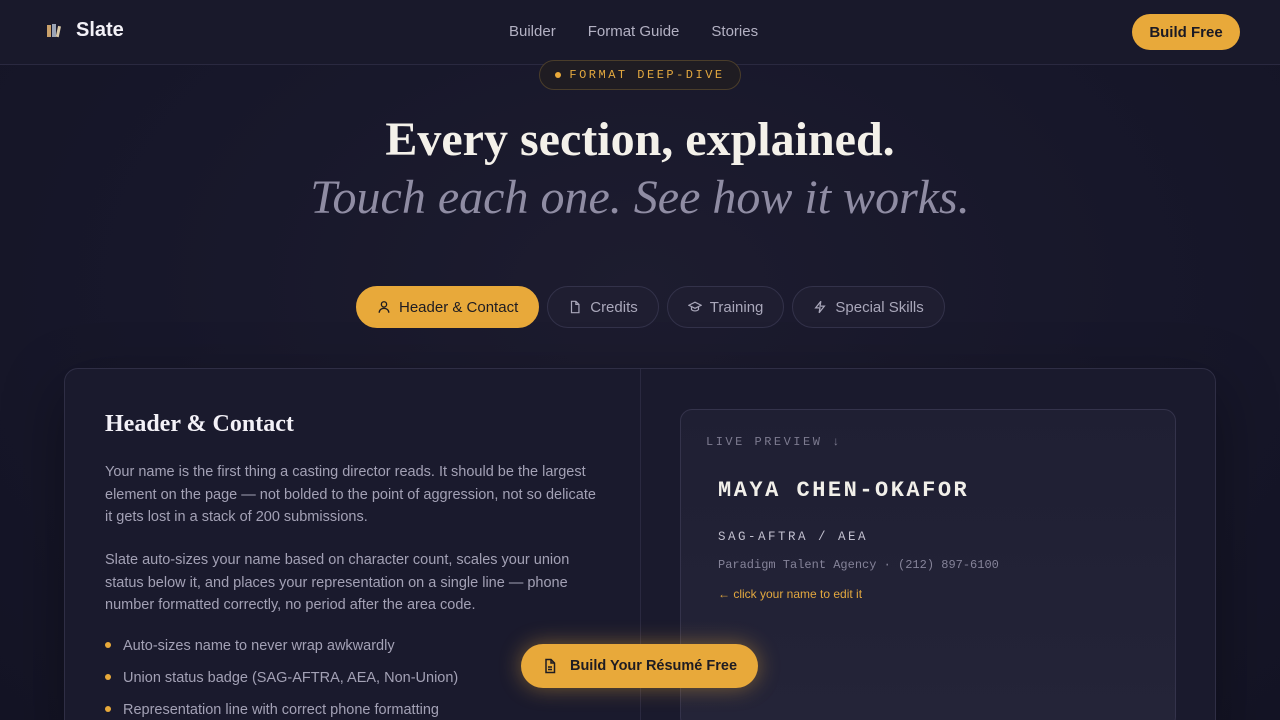 This screenshot has height=720, width=1280. Describe the element at coordinates (647, 75) in the screenshot. I see `badge-label: FORMAT DEEP-DIVE` at that location.